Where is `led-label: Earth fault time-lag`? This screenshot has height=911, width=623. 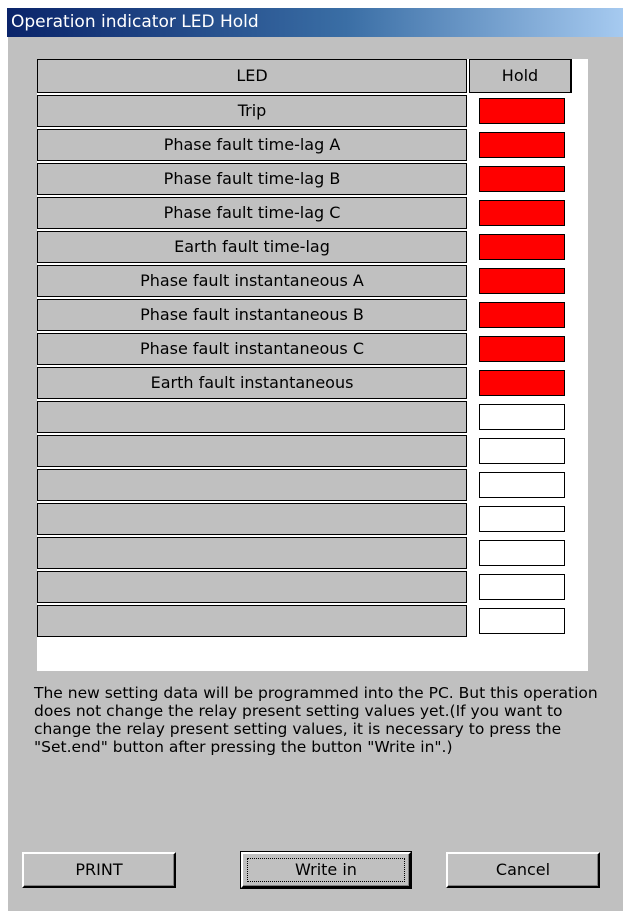
led-label: Earth fault time-lag is located at coordinates (252, 247).